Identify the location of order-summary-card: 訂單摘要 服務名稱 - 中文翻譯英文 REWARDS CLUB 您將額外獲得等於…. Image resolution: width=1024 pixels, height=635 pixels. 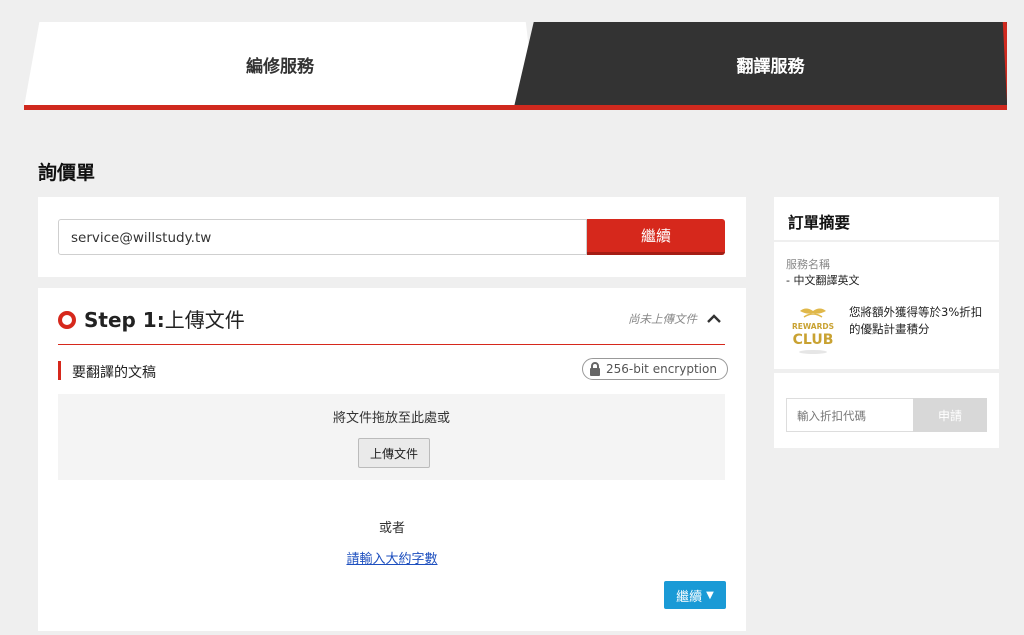
(886, 283).